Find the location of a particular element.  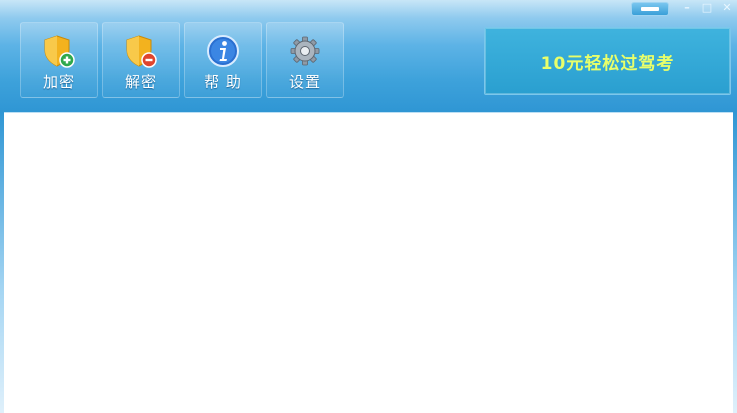

close-button: ✕ is located at coordinates (727, 8).